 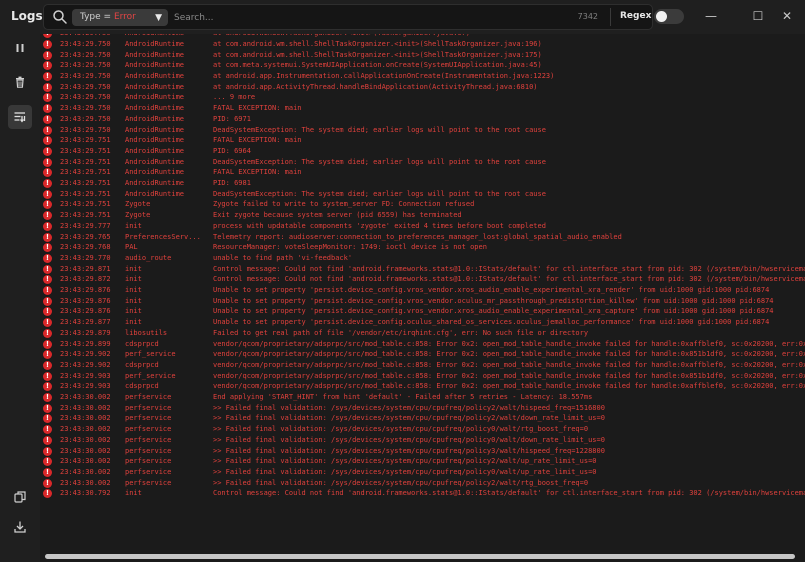 What do you see at coordinates (142, 386) in the screenshot?
I see `log-tag: cdsprpcd` at bounding box center [142, 386].